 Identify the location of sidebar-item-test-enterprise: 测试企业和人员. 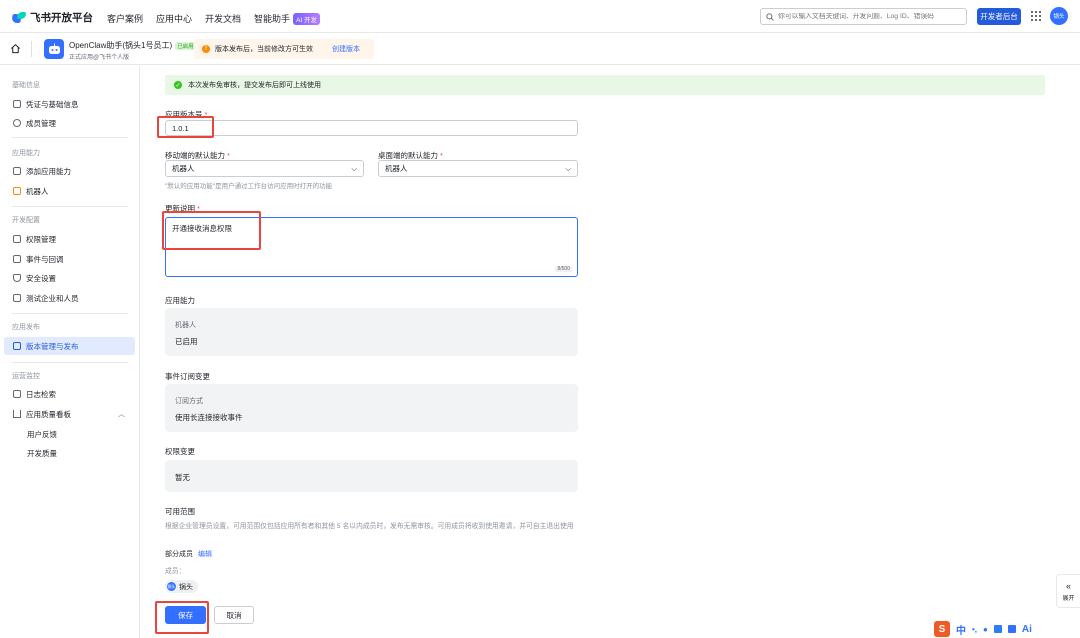
(69, 298).